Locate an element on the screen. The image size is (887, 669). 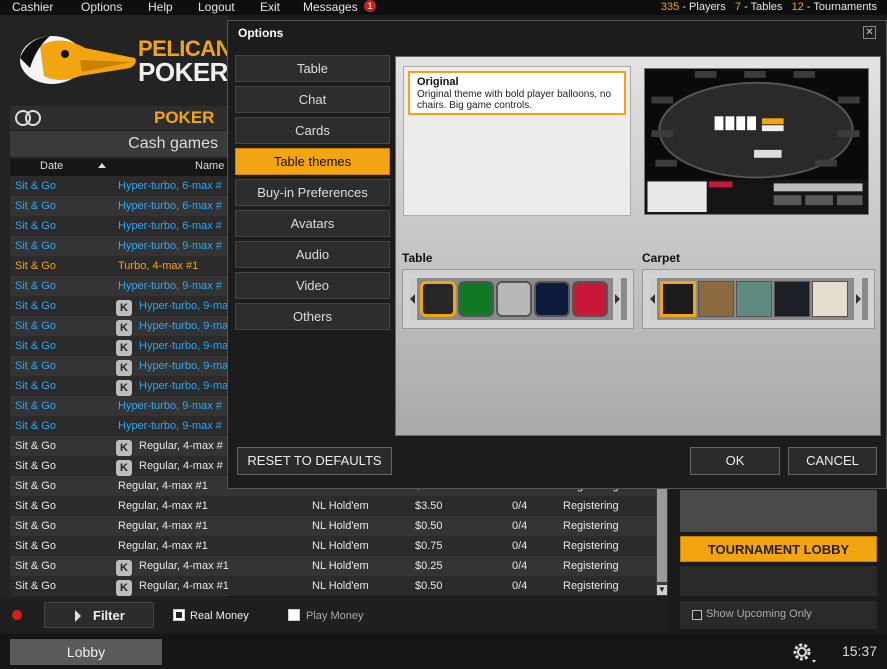
menu-exit: Exit is located at coordinates (270, 7).